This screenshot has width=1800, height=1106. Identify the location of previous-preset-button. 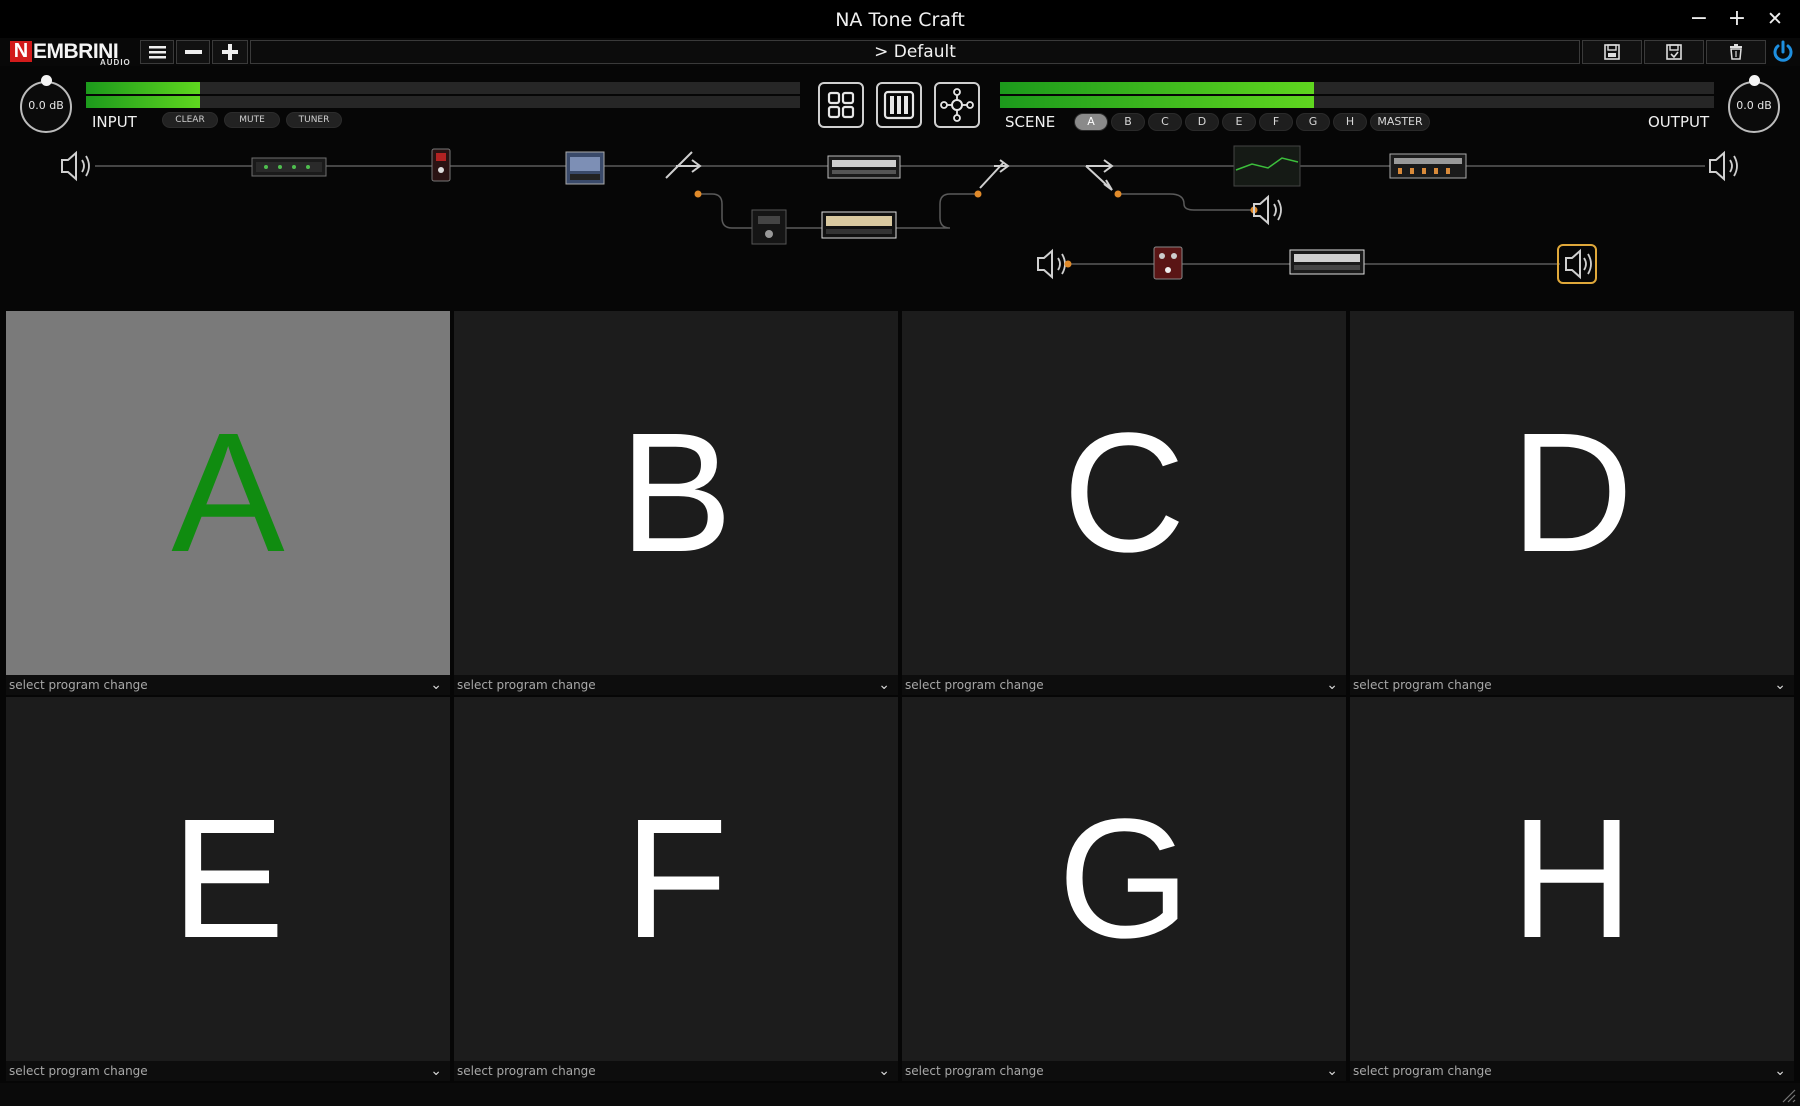
(193, 52).